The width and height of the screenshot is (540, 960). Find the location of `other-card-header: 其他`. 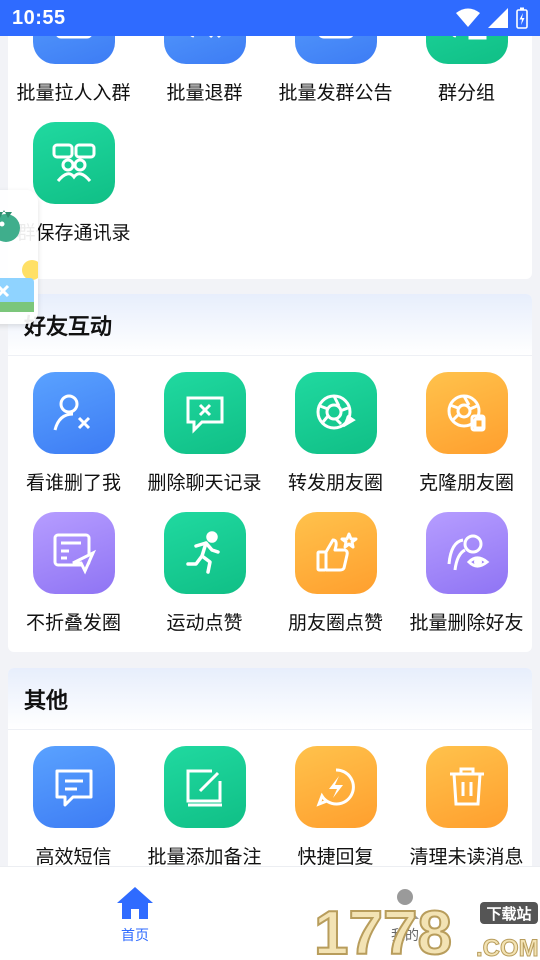

other-card-header: 其他 is located at coordinates (270, 699).